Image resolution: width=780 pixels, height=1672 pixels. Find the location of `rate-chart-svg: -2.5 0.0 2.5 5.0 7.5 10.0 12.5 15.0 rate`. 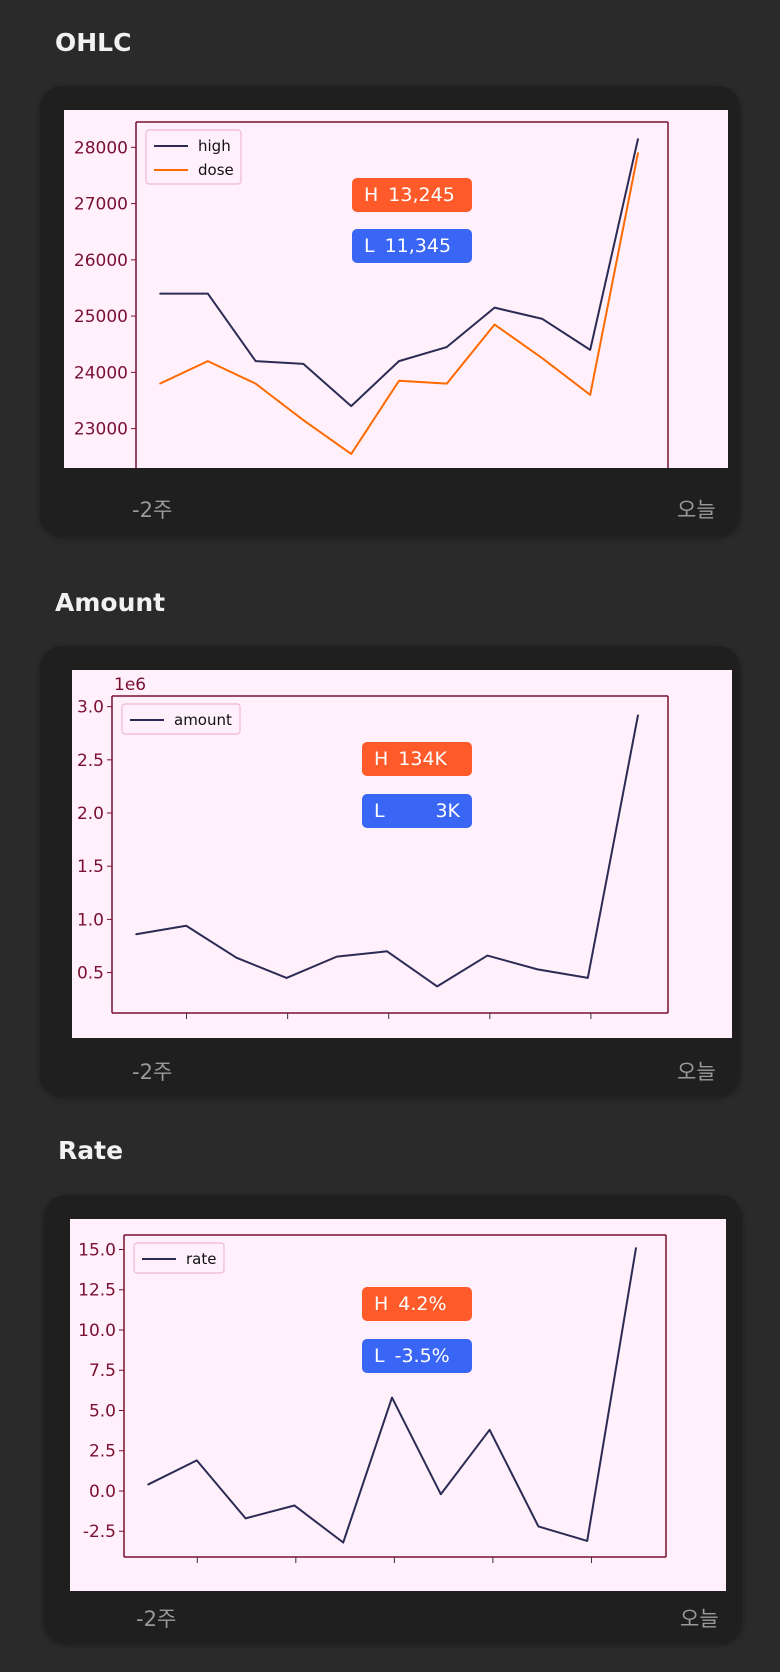

rate-chart-svg: -2.5 0.0 2.5 5.0 7.5 10.0 12.5 15.0 rate is located at coordinates (372, 1398).